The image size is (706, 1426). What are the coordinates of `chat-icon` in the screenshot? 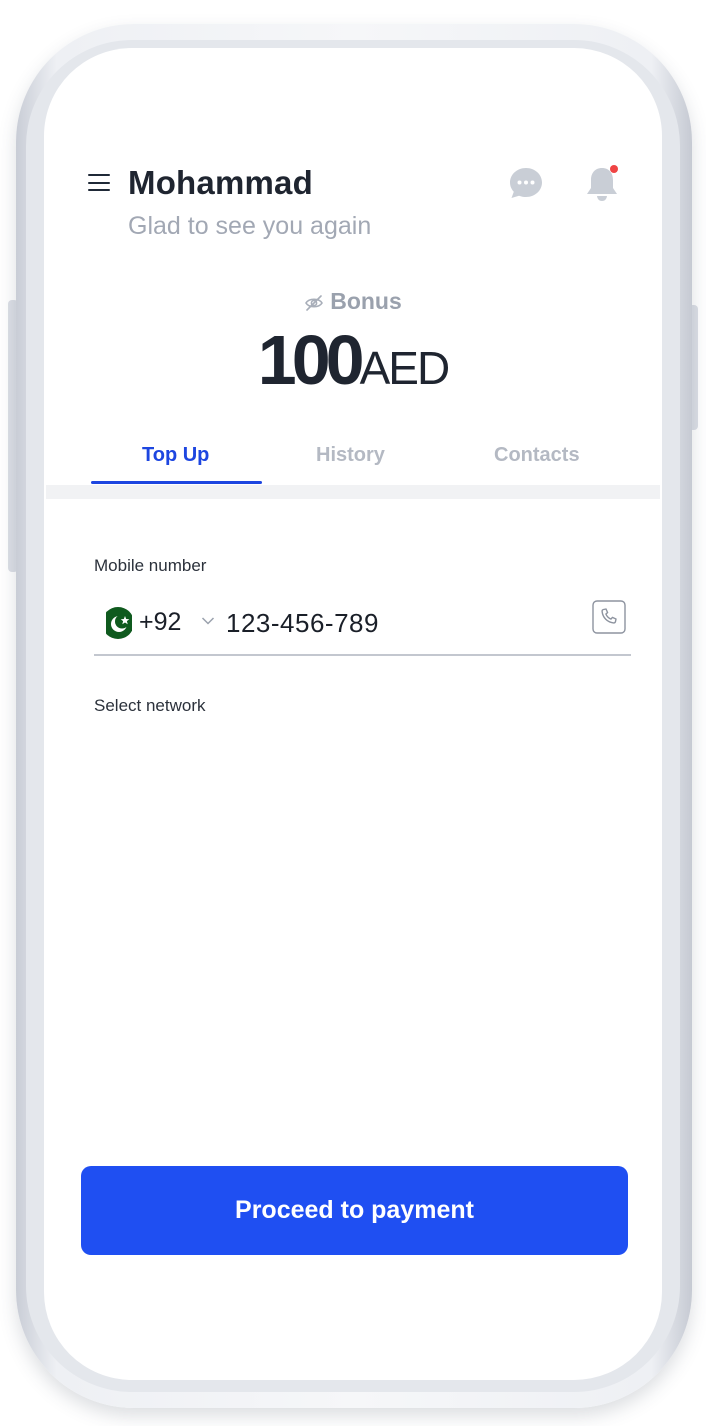 It's located at (526, 183).